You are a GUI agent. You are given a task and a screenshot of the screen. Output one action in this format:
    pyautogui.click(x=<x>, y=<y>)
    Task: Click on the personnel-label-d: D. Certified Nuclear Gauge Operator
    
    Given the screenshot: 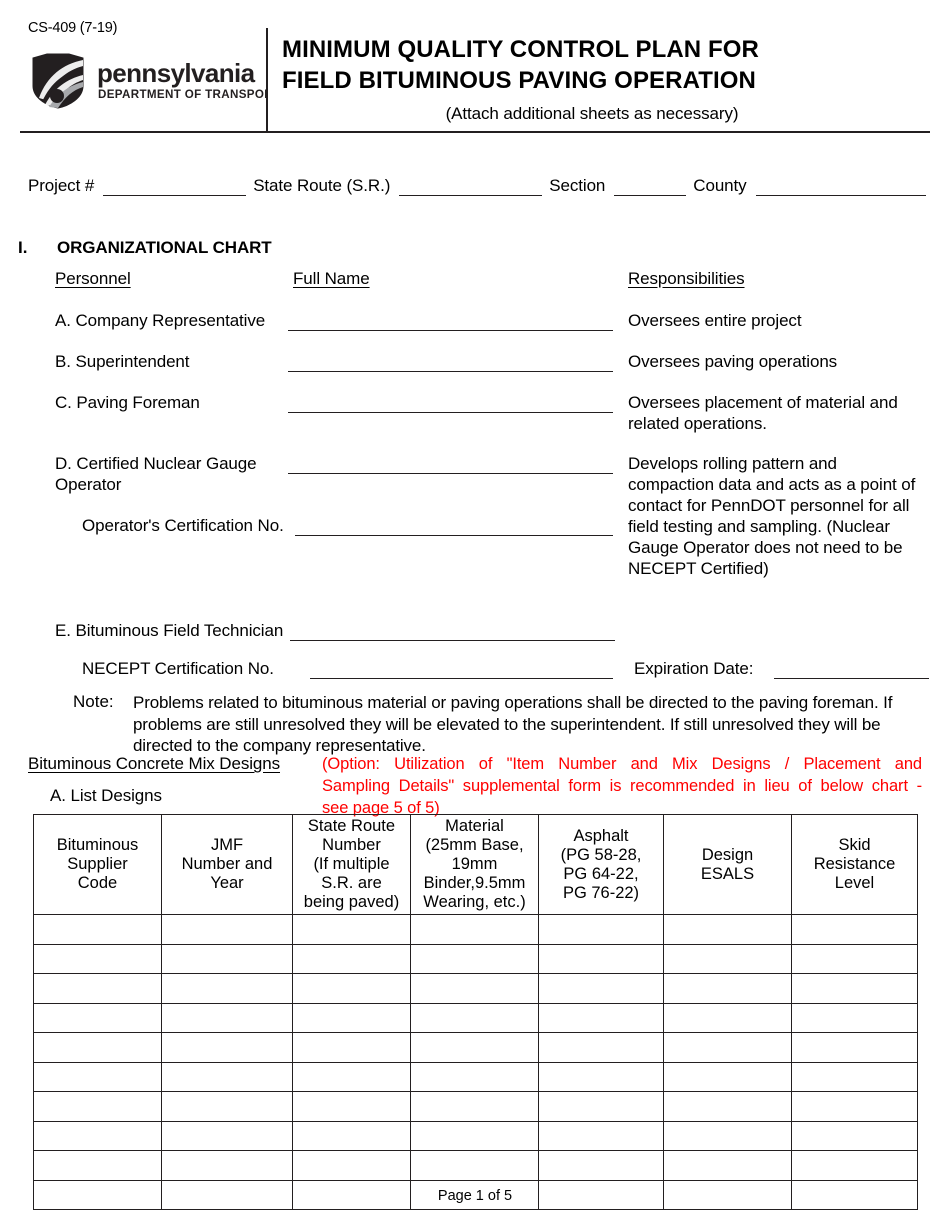 What is the action you would take?
    pyautogui.click(x=156, y=474)
    